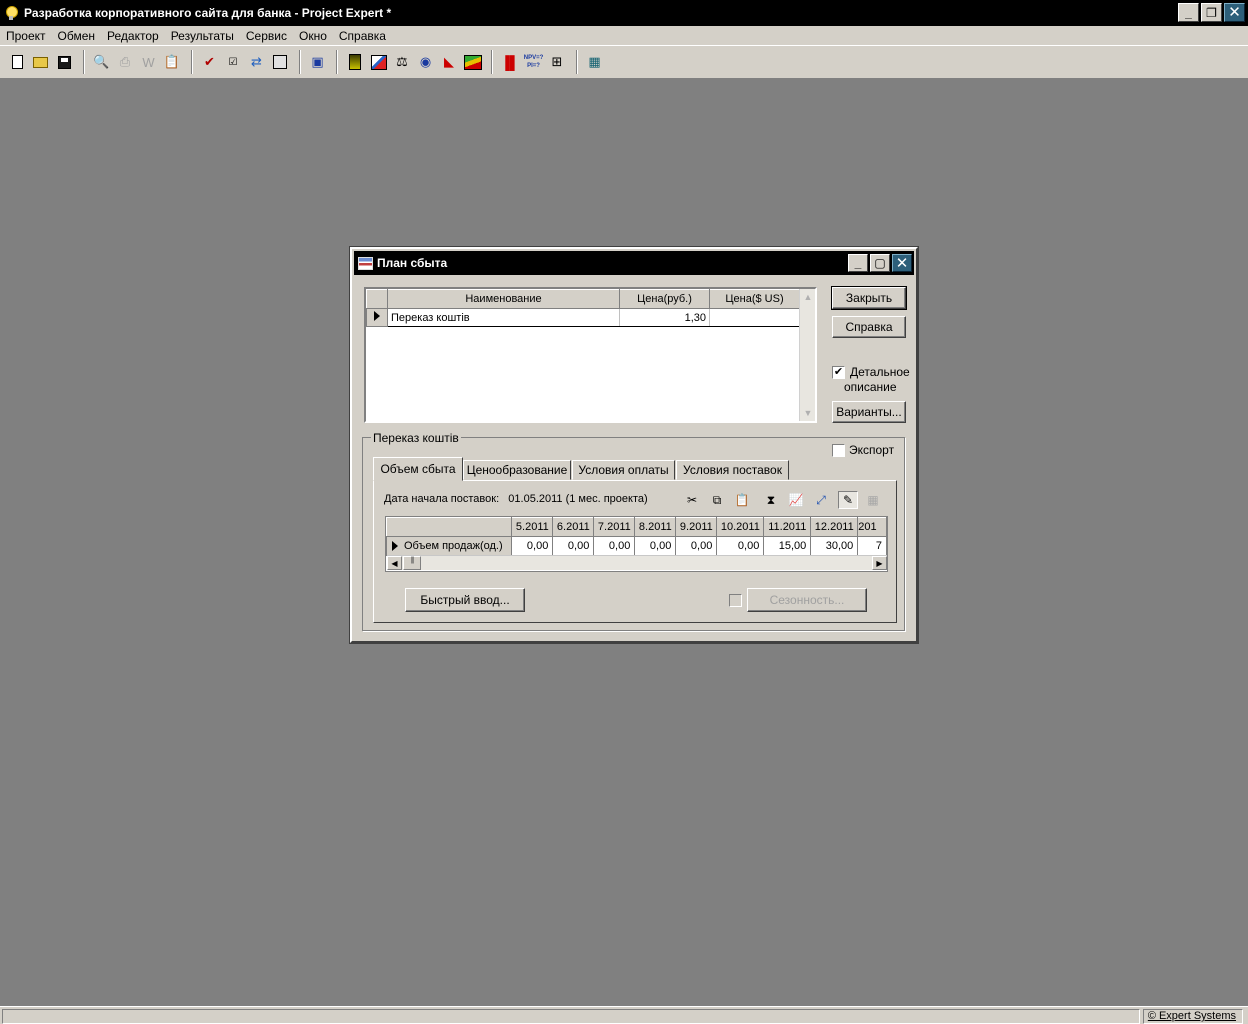 This screenshot has height=1024, width=1248. What do you see at coordinates (807, 355) in the screenshot?
I see `vertical-scrollbar: ▲ ▼` at bounding box center [807, 355].